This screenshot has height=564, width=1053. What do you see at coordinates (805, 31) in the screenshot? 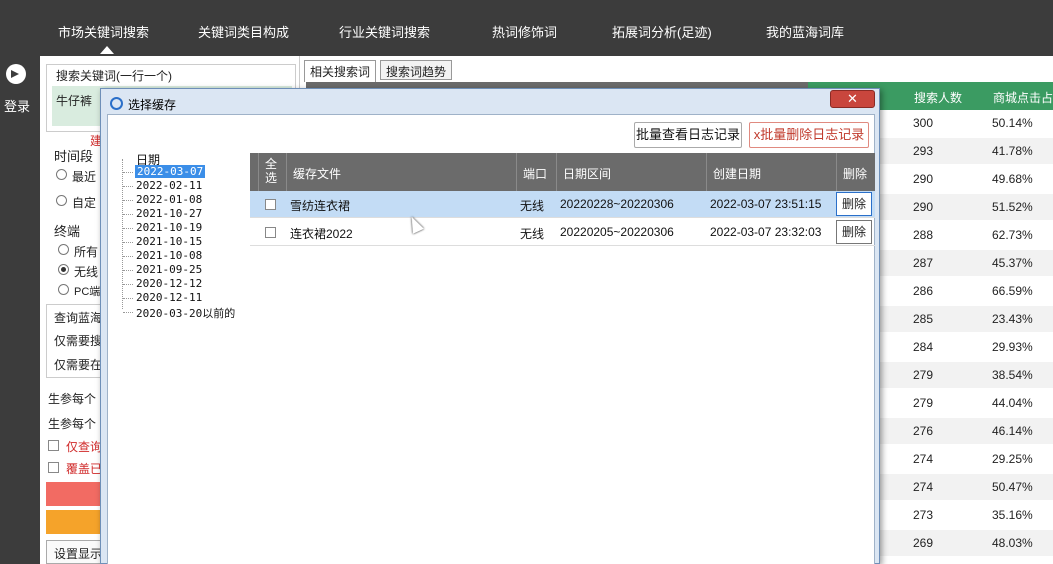
I see `nav-my-blue-ocean-library: 我的蓝海词库` at bounding box center [805, 31].